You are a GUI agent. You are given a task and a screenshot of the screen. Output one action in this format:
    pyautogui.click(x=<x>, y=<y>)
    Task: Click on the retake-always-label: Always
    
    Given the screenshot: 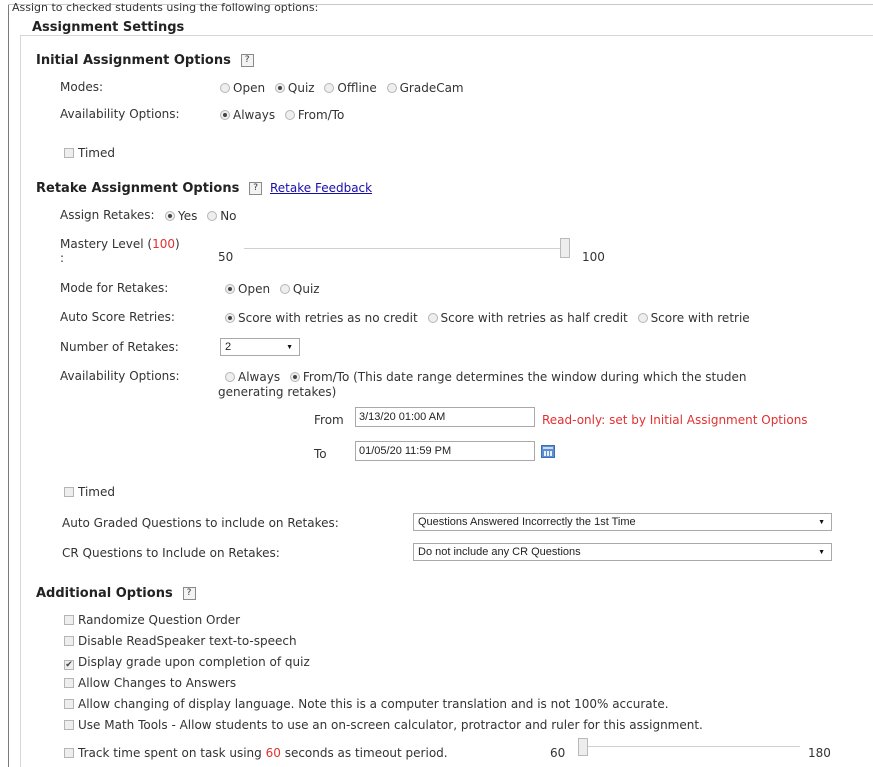 What is the action you would take?
    pyautogui.click(x=259, y=377)
    